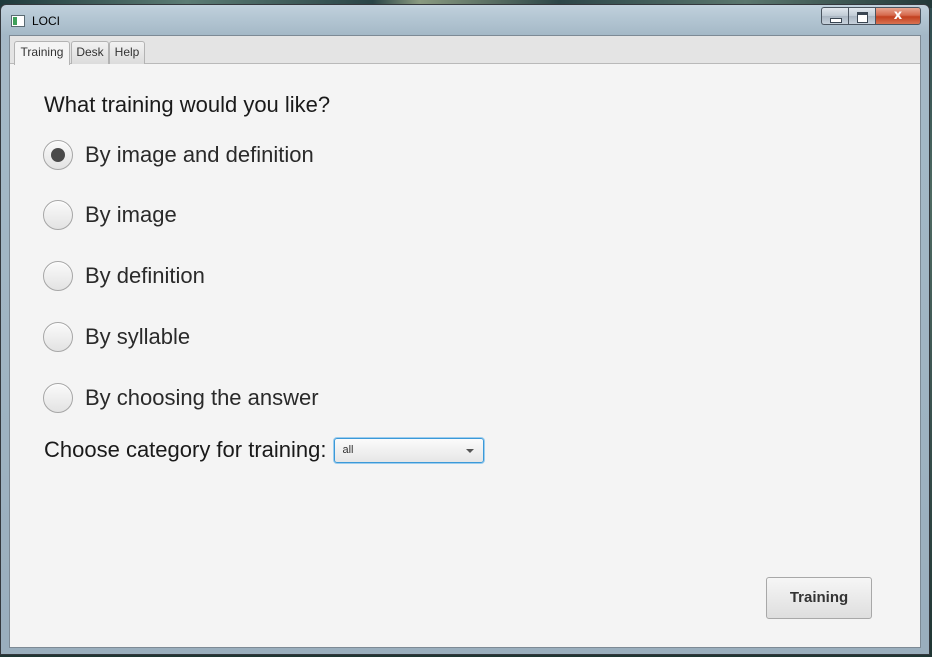 The image size is (932, 657). I want to click on option-definition: By definition, so click(124, 276).